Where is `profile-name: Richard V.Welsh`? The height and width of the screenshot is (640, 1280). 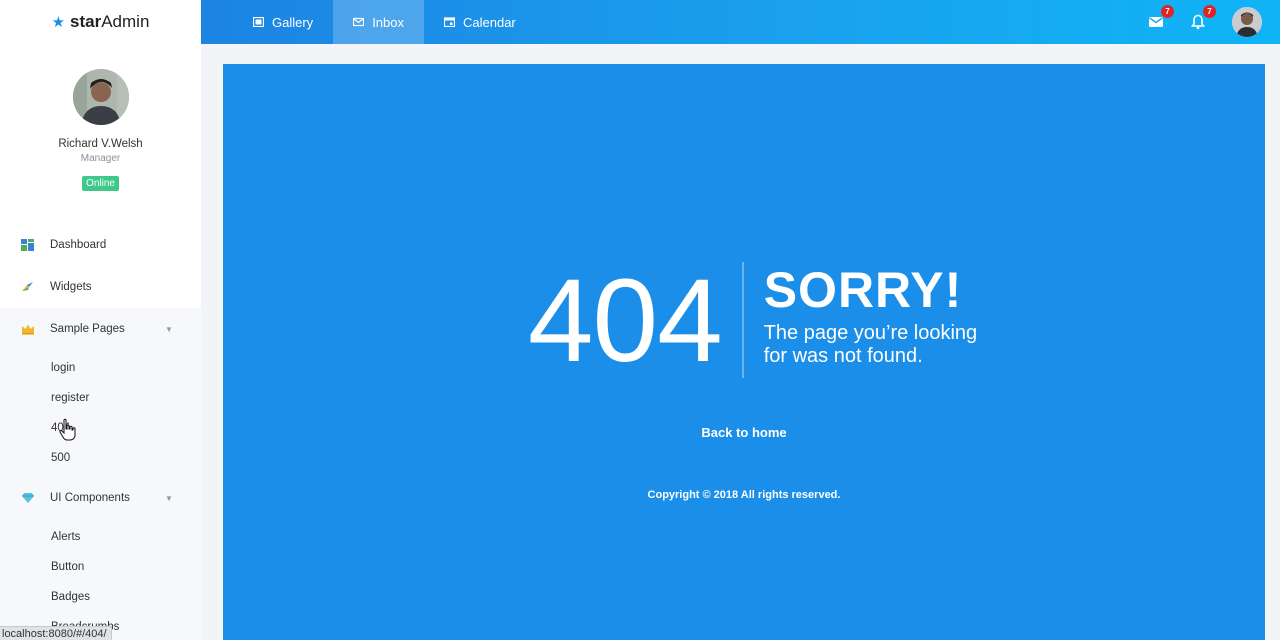 profile-name: Richard V.Welsh is located at coordinates (100, 144).